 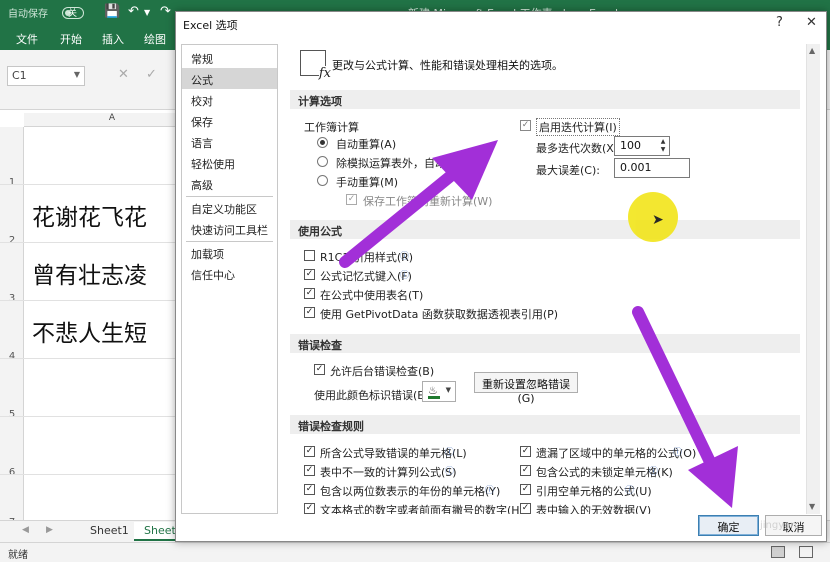 I want to click on scroll-down-icon: ▼, so click(x=812, y=506).